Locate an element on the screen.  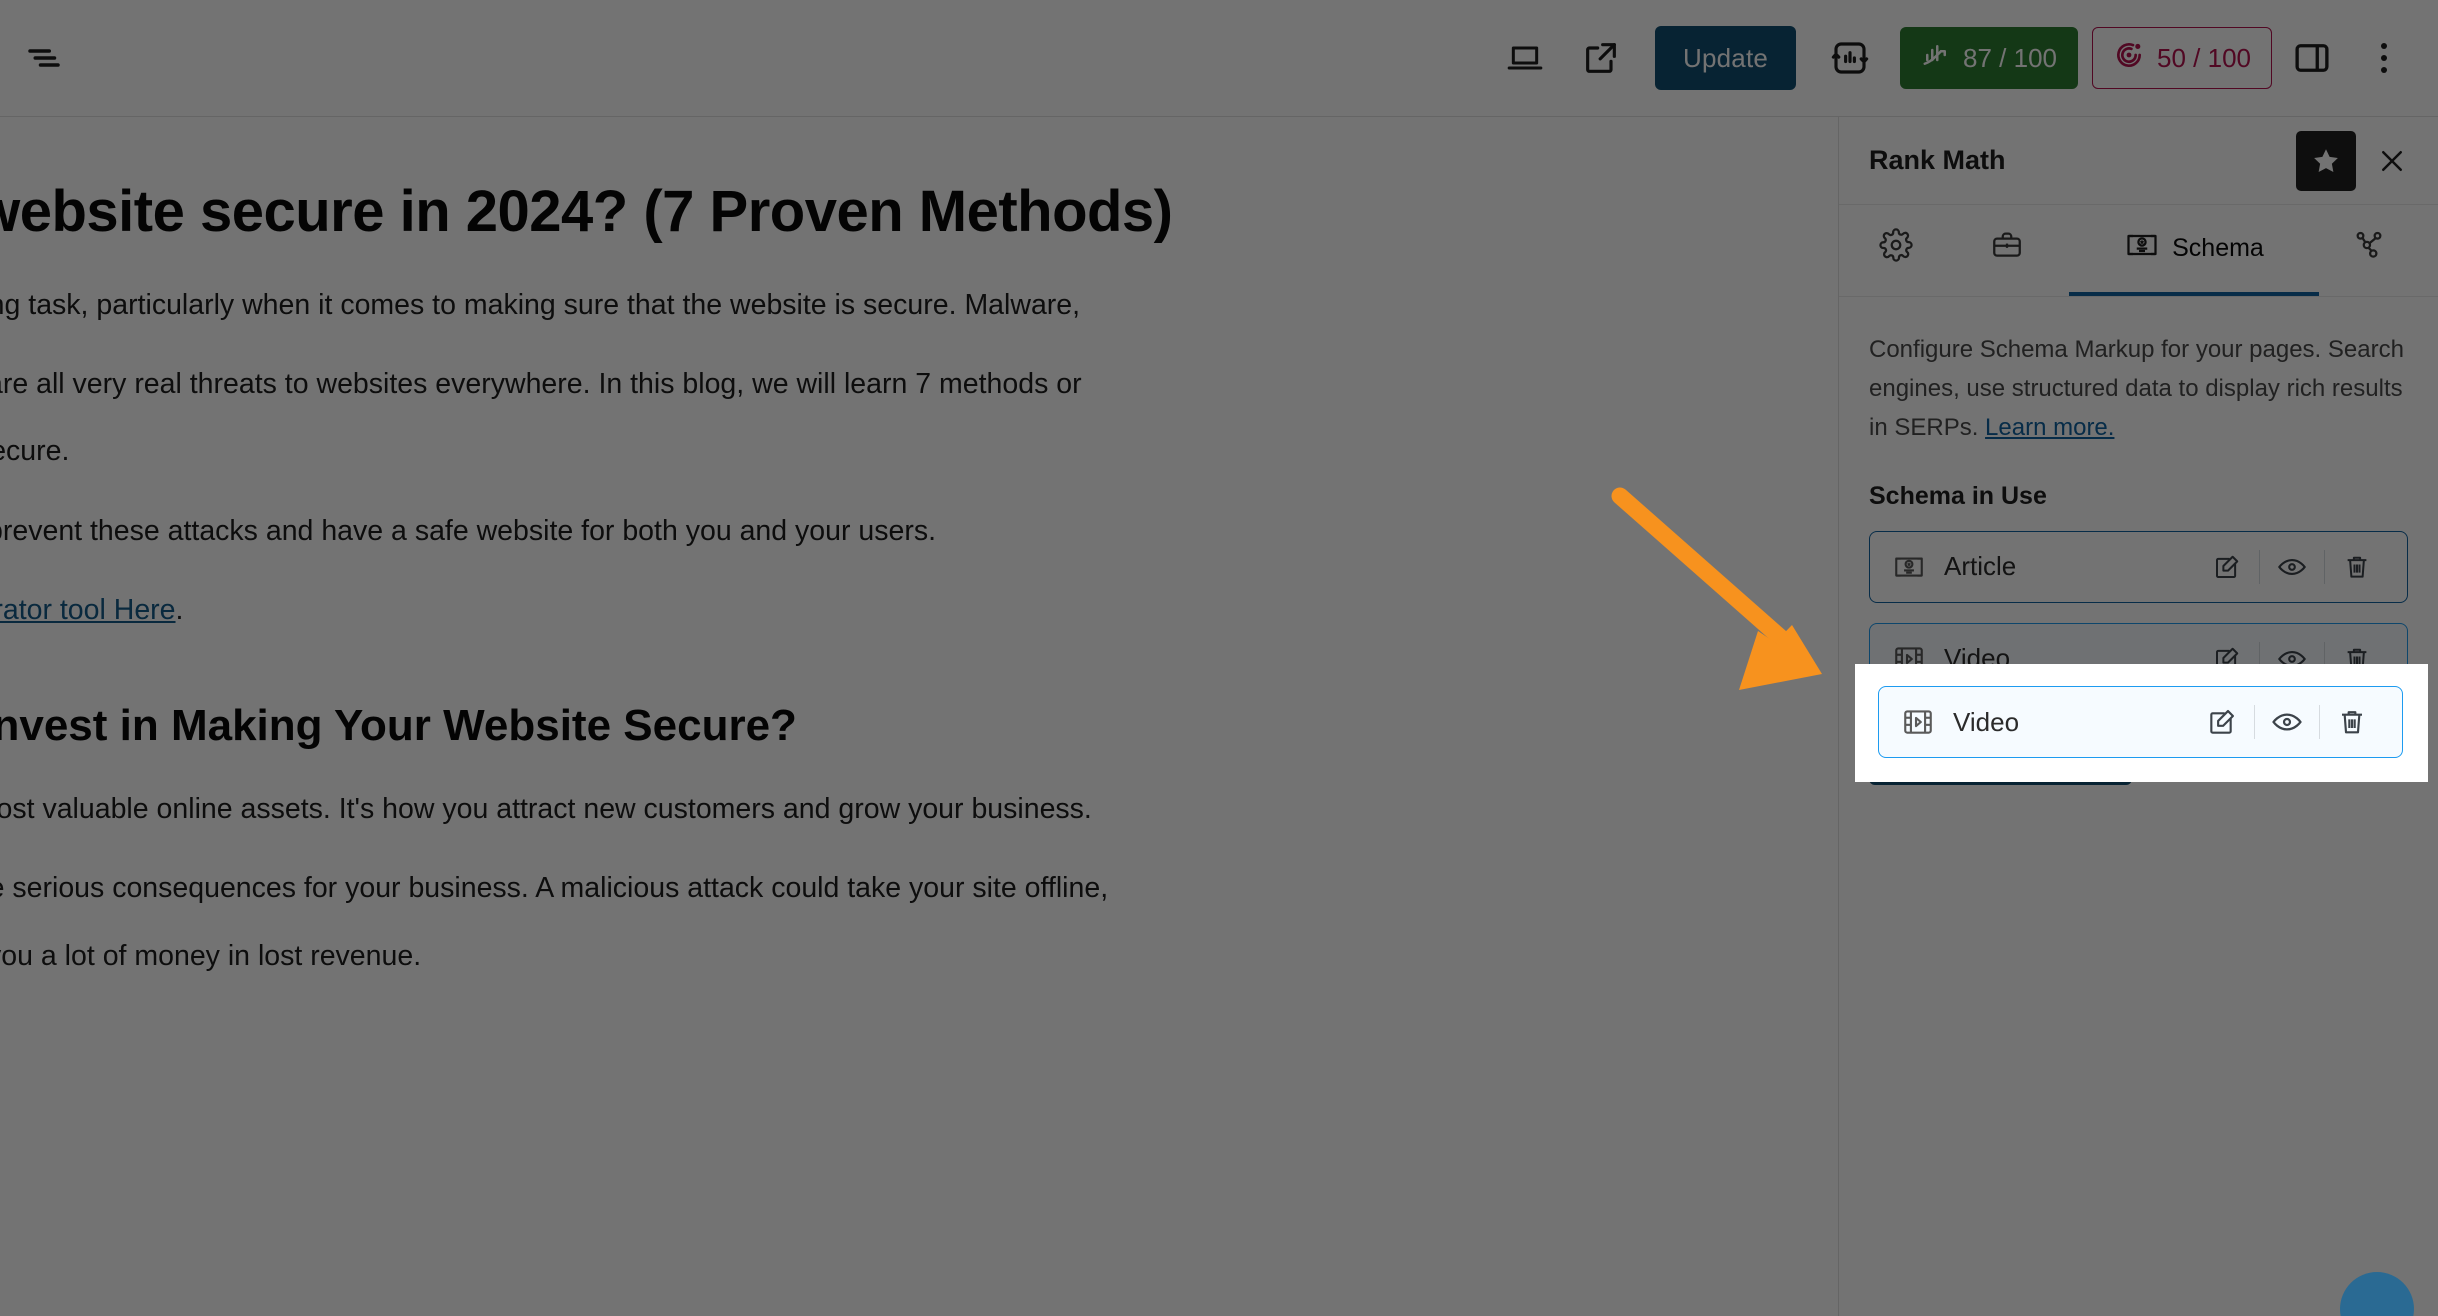
briefcase-icon is located at coordinates (2007, 248).